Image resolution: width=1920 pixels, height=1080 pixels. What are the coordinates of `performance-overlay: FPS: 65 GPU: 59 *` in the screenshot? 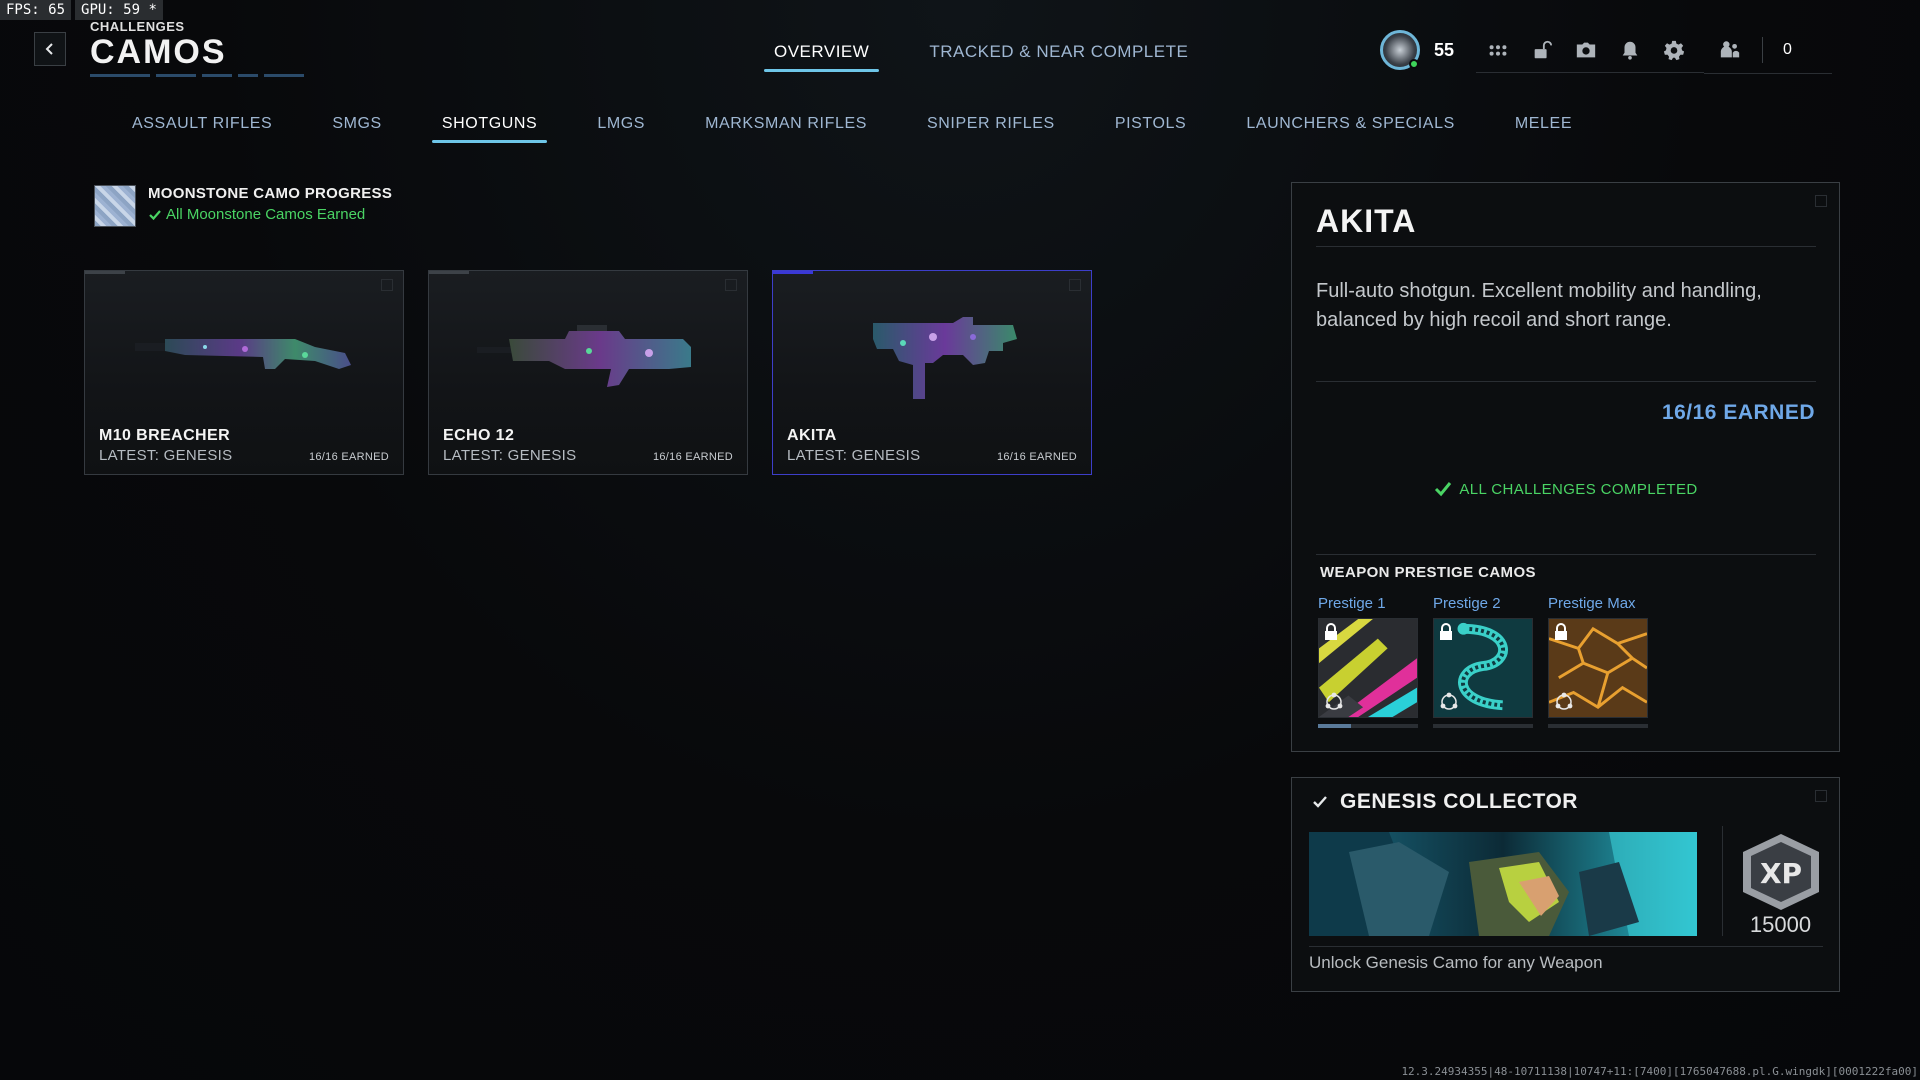 It's located at (81, 10).